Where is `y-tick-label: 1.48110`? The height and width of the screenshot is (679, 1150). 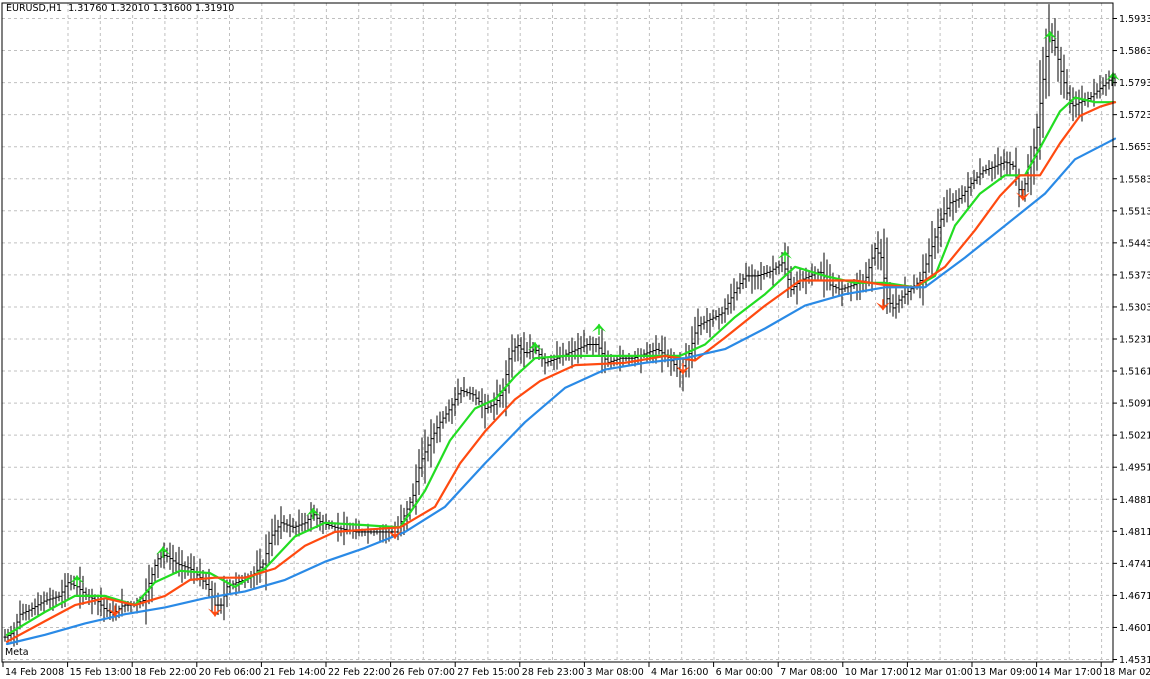 y-tick-label: 1.48110 is located at coordinates (1134, 532).